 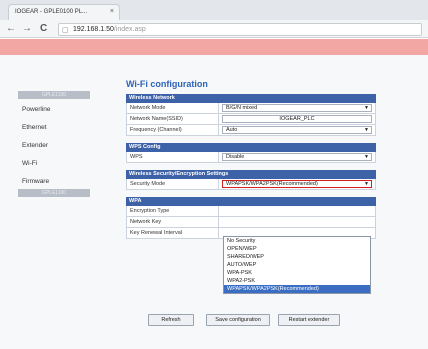 I want to click on forward-arrow-icon: →, so click(x=27, y=29).